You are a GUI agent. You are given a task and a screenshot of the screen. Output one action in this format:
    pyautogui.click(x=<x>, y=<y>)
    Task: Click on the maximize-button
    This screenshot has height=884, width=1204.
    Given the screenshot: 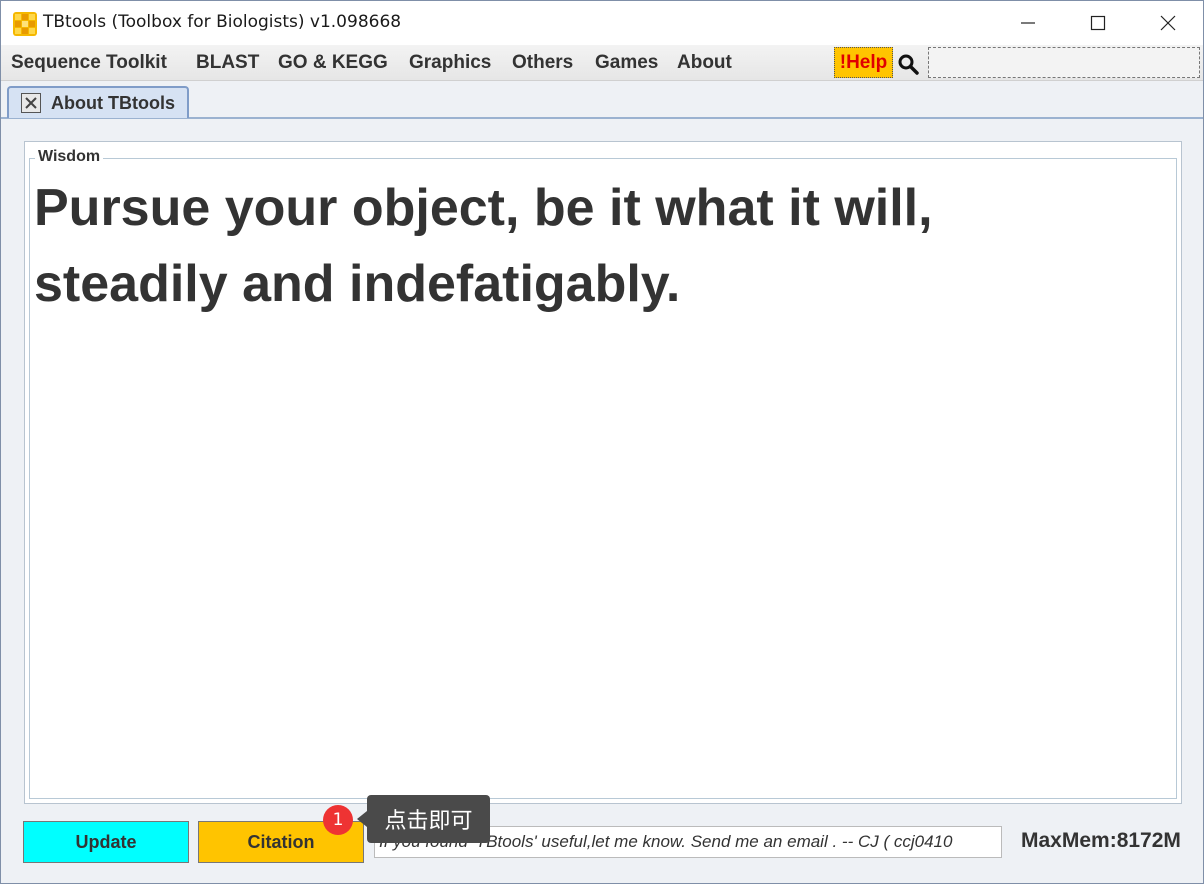 What is the action you would take?
    pyautogui.click(x=1098, y=23)
    